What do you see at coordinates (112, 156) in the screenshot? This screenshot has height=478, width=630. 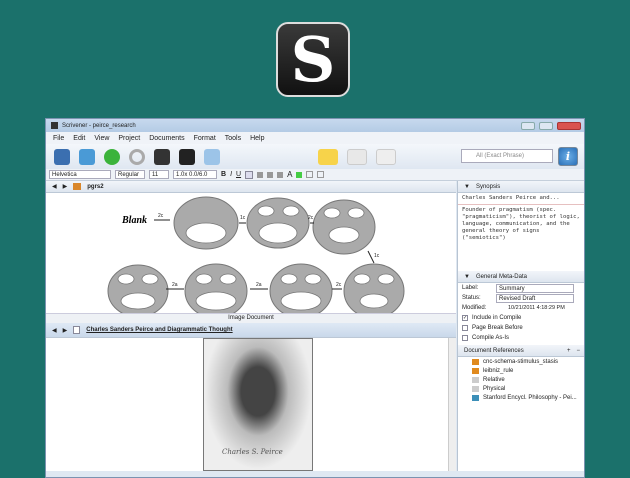 I see `add-icon` at bounding box center [112, 156].